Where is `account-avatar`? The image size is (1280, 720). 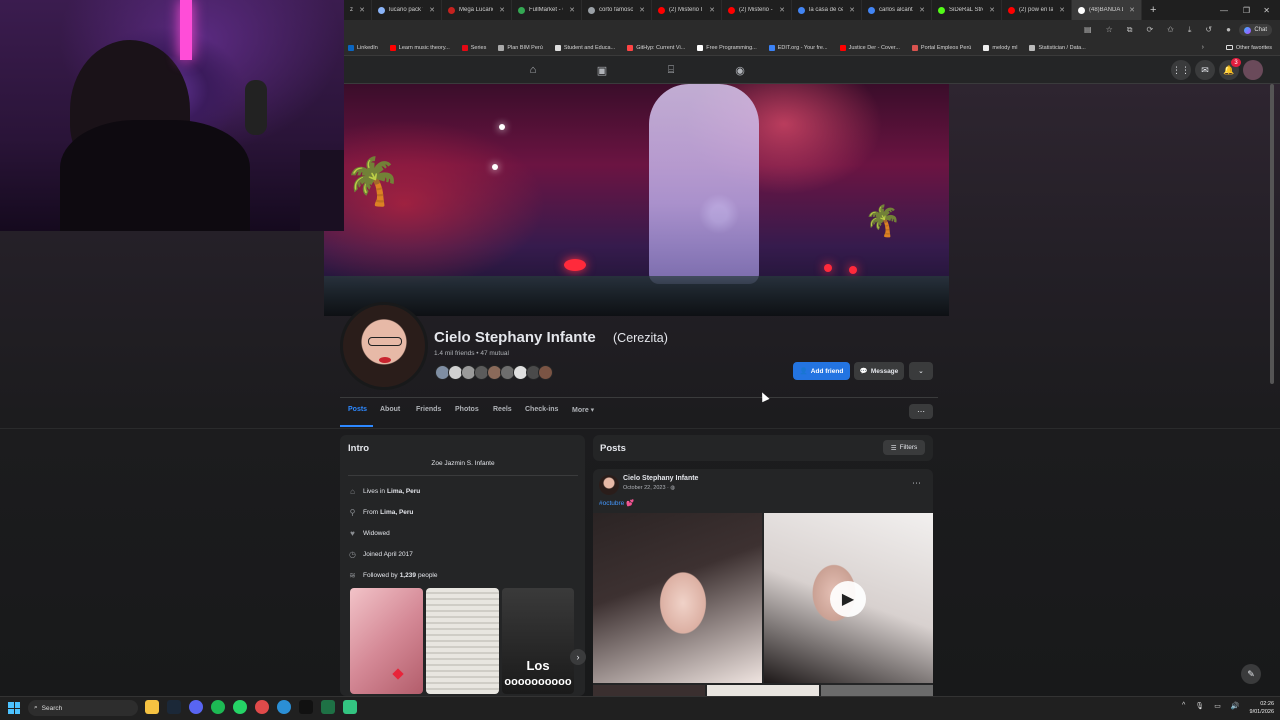
account-avatar is located at coordinates (1253, 70).